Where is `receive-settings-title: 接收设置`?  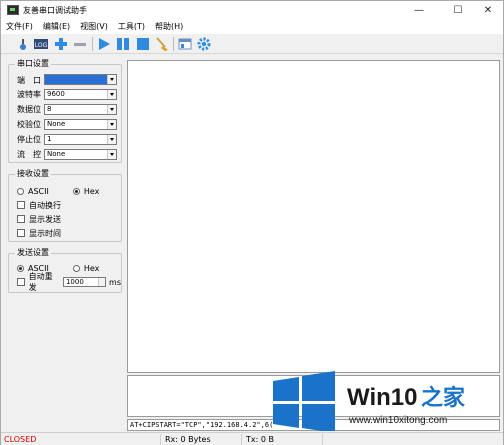
receive-settings-title: 接收设置 is located at coordinates (33, 174).